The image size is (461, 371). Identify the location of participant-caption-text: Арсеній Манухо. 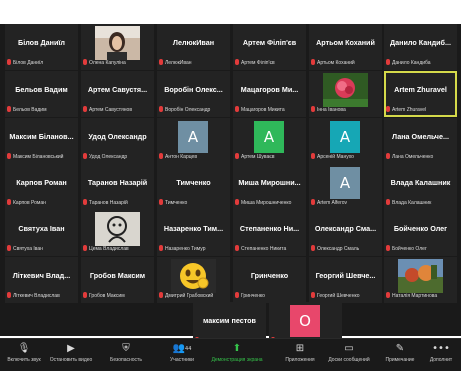
(335, 157).